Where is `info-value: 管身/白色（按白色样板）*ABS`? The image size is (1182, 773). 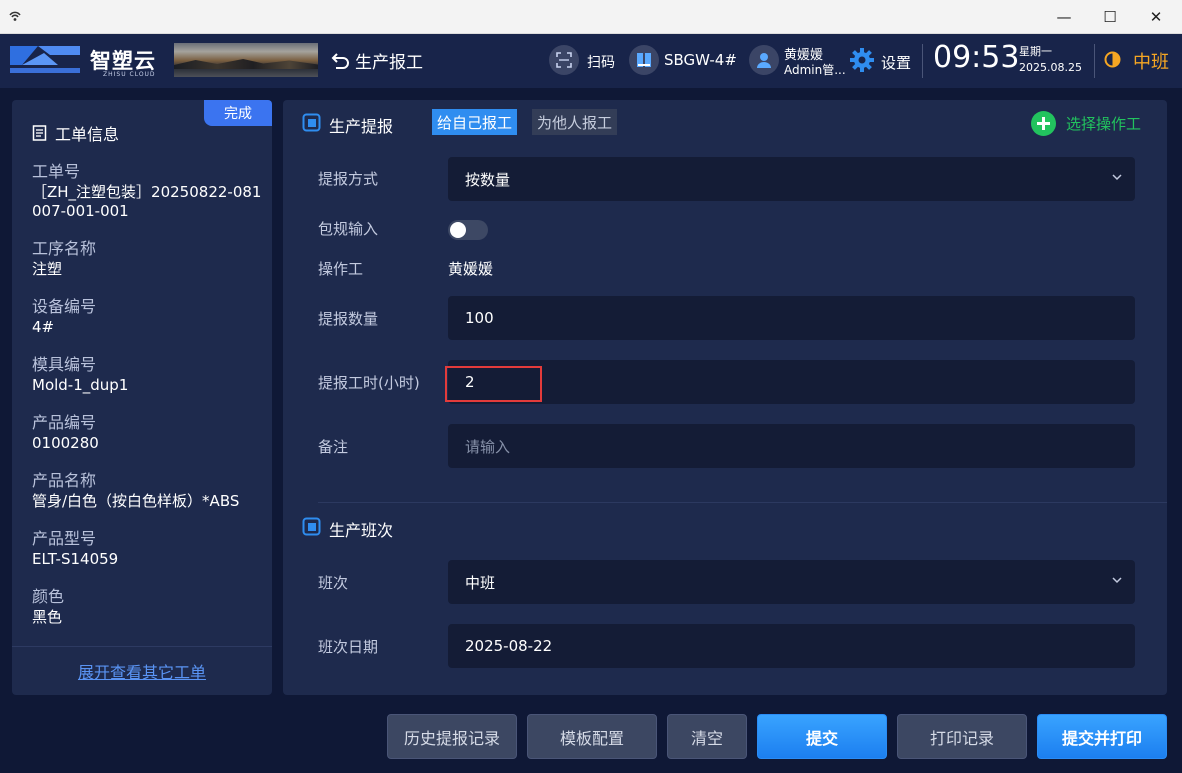
info-value: 管身/白色（按白色样板）*ABS is located at coordinates (136, 501).